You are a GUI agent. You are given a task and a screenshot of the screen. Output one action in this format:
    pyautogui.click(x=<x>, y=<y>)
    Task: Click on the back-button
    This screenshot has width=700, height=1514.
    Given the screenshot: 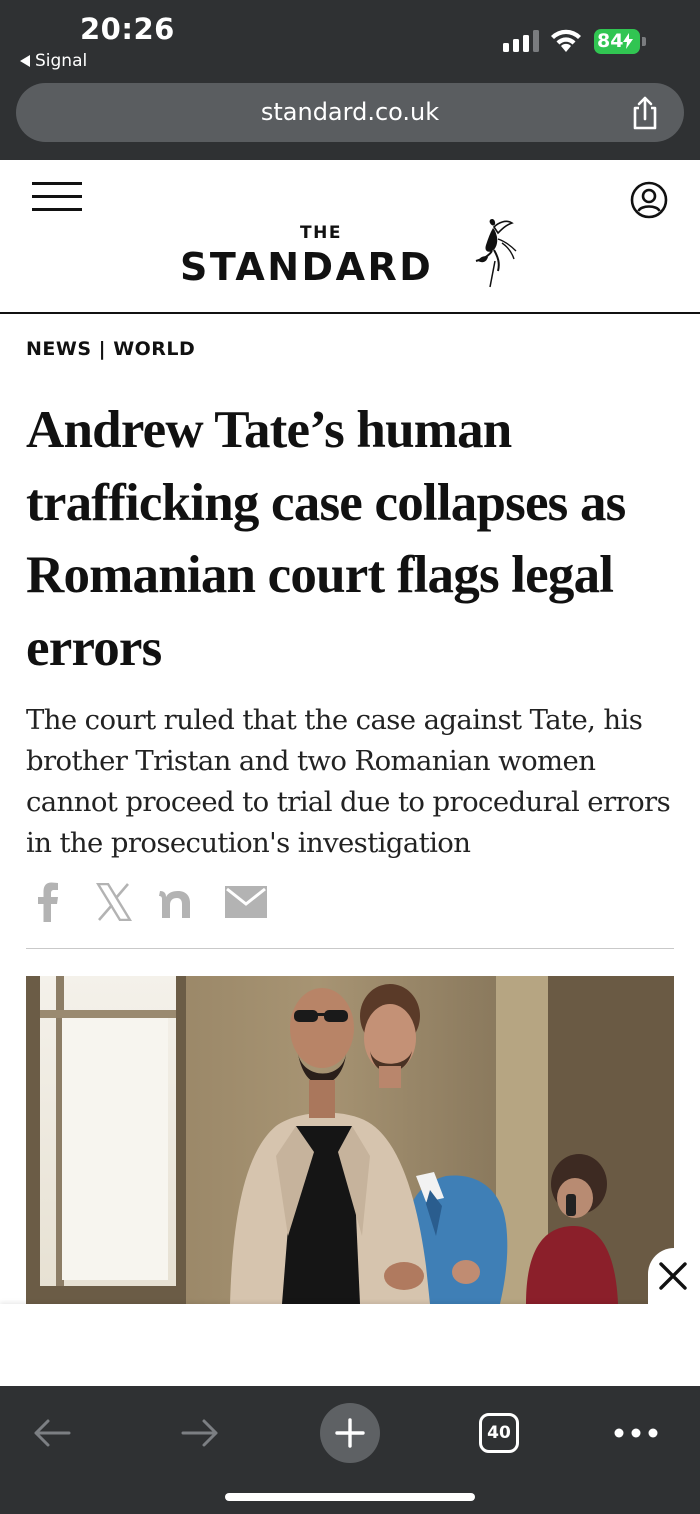 What is the action you would take?
    pyautogui.click(x=52, y=1433)
    